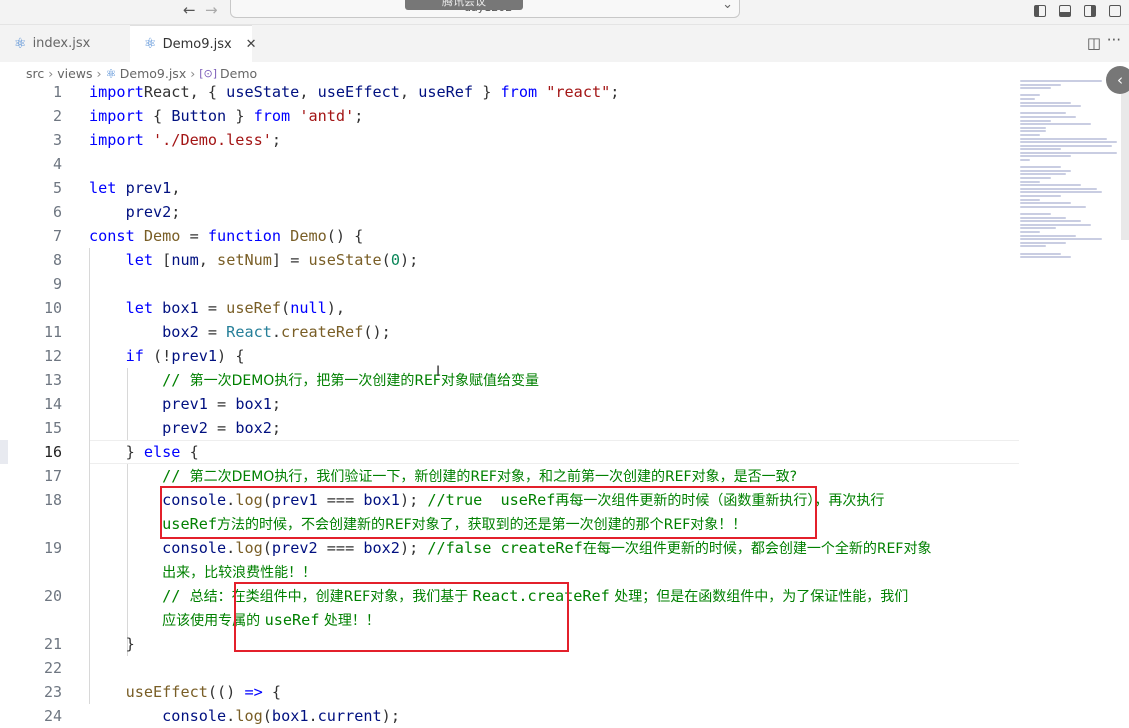 The image size is (1129, 728). Describe the element at coordinates (1073, 11) in the screenshot. I see `layout-controls` at that location.